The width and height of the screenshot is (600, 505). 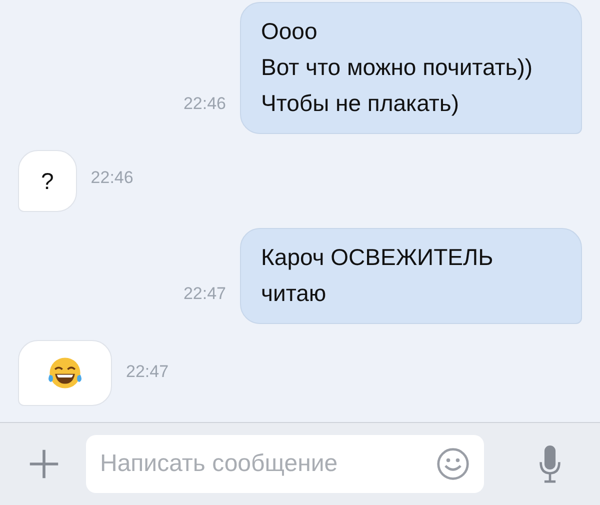 What do you see at coordinates (397, 67) in the screenshot?
I see `message-text: Вот что можно почитать))` at bounding box center [397, 67].